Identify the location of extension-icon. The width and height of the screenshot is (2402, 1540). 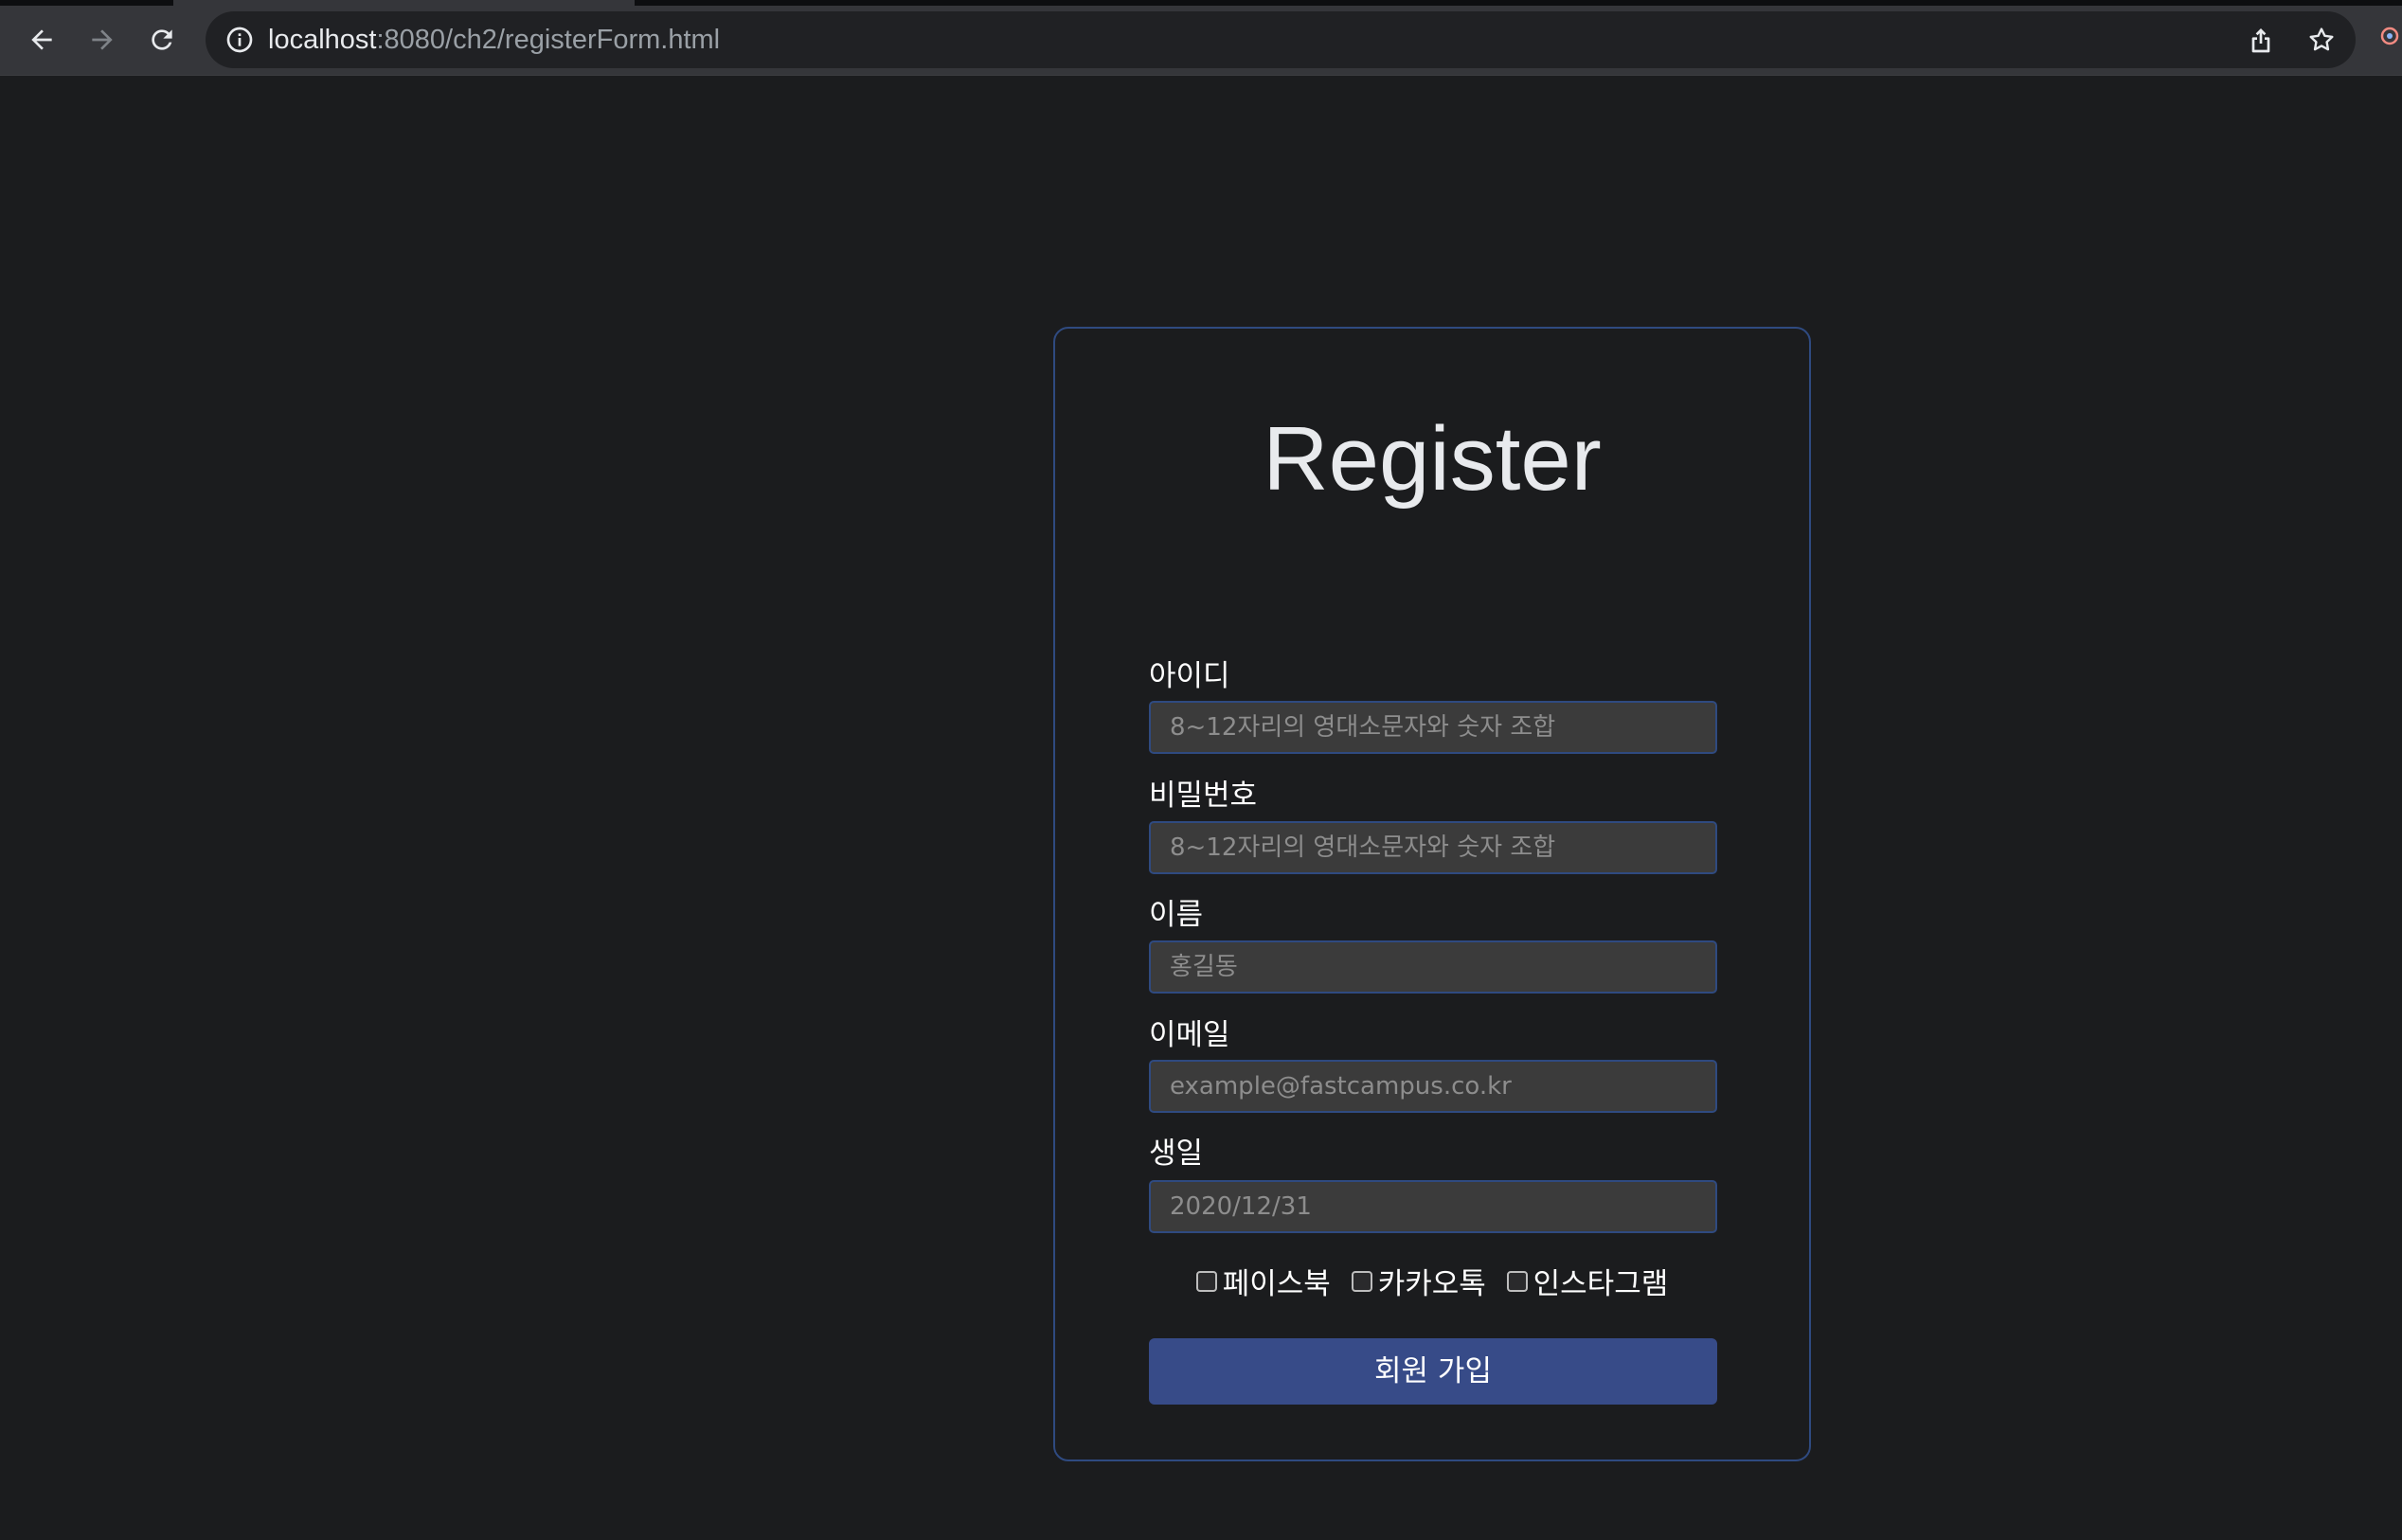
(2389, 38).